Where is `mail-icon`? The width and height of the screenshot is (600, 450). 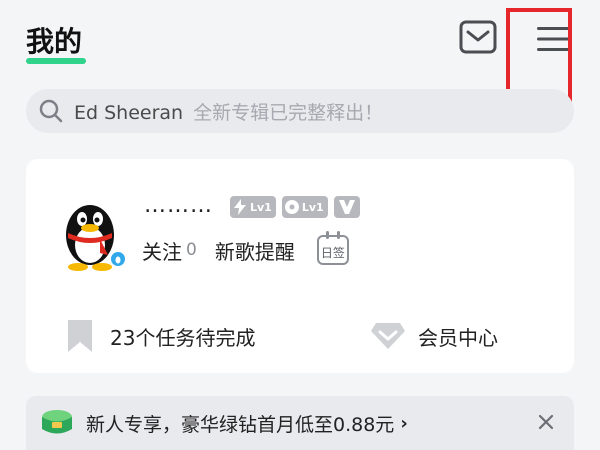 mail-icon is located at coordinates (478, 37).